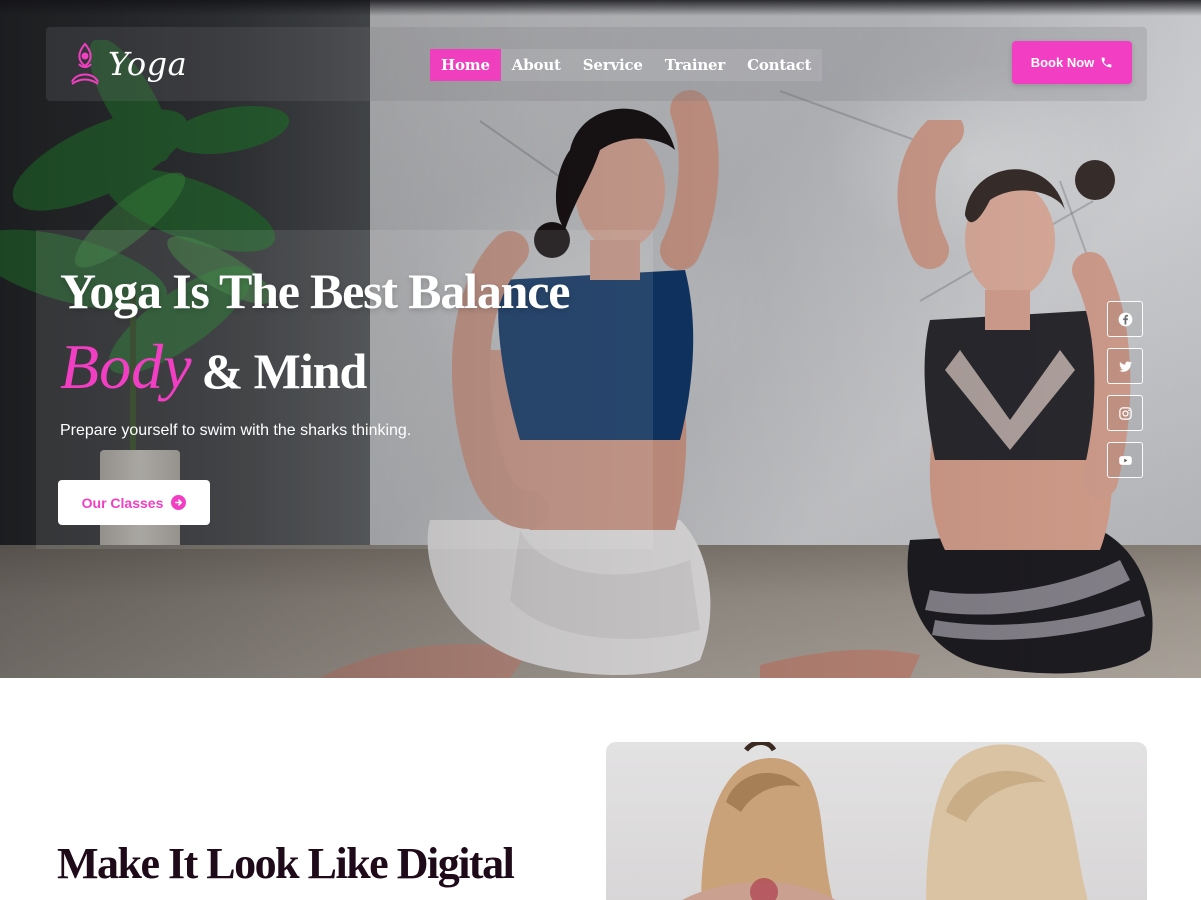  What do you see at coordinates (779, 65) in the screenshot?
I see `nav-contact: Contact` at bounding box center [779, 65].